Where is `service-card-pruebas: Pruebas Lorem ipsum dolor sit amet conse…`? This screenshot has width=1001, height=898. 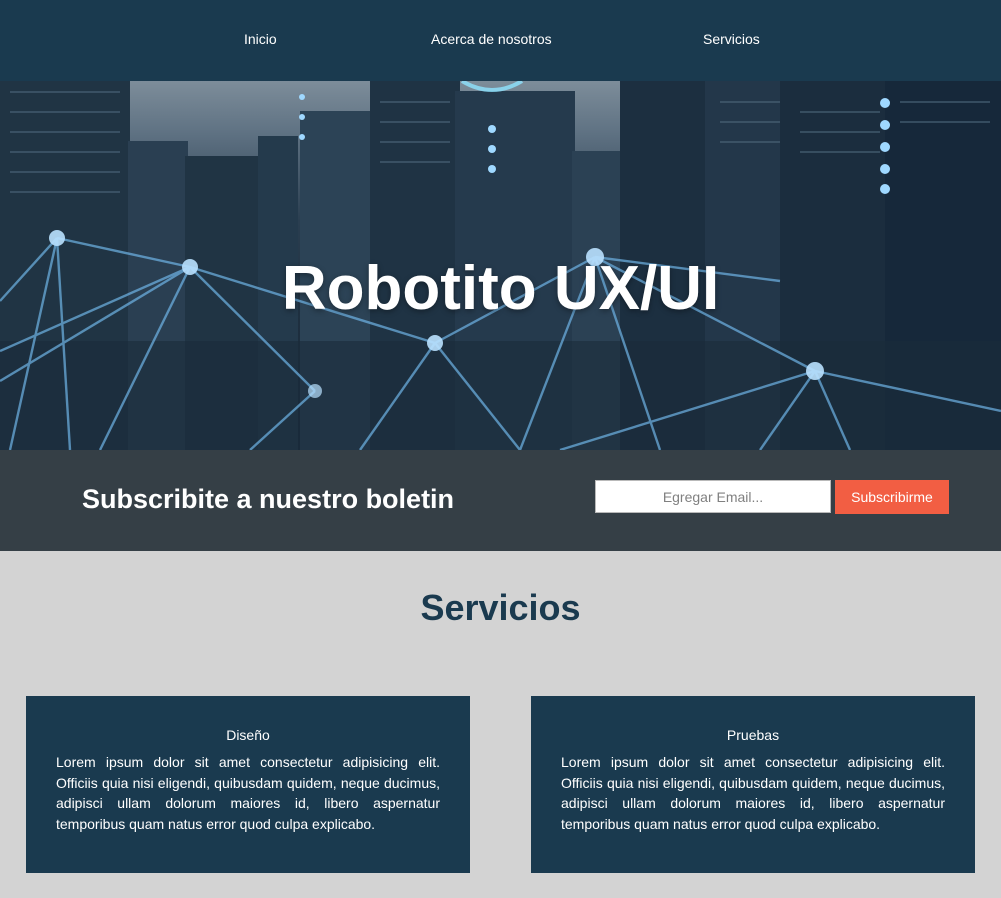
service-card-pruebas: Pruebas Lorem ipsum dolor sit amet conse… is located at coordinates (753, 784).